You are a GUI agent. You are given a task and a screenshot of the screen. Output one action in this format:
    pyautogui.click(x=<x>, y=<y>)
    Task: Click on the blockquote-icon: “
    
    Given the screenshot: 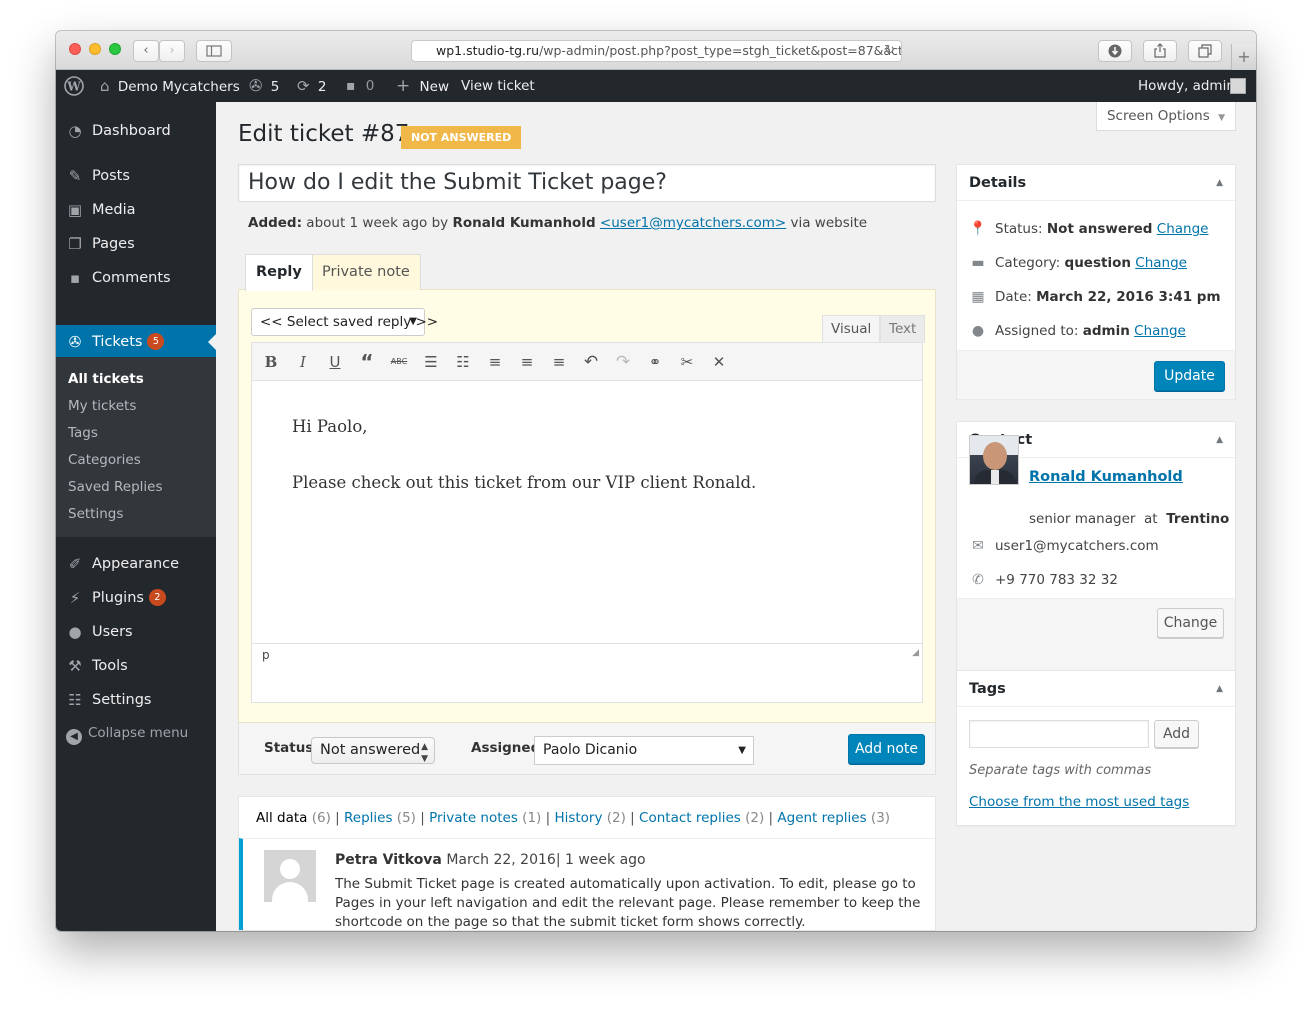 What is the action you would take?
    pyautogui.click(x=367, y=362)
    